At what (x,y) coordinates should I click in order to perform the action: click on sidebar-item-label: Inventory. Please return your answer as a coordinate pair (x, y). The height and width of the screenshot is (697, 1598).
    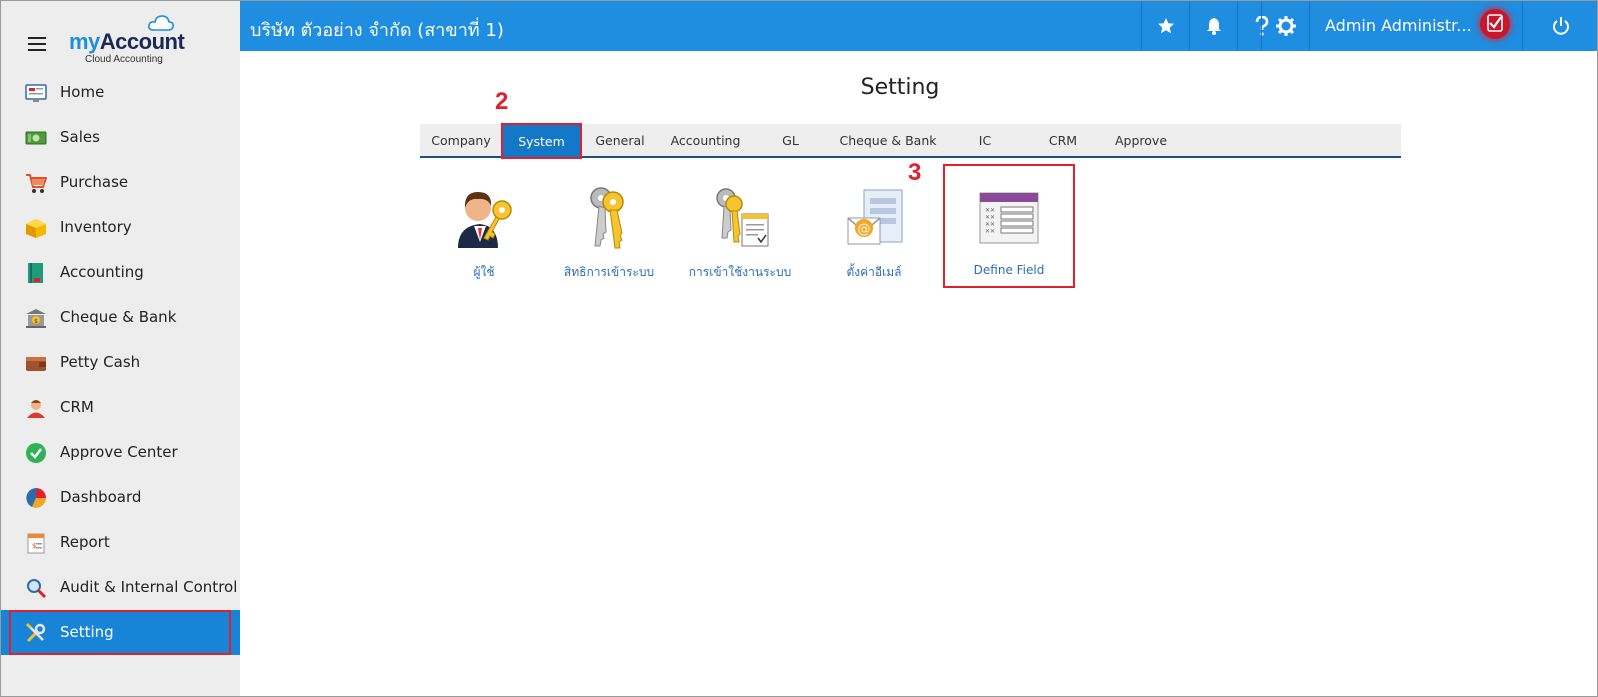
    Looking at the image, I should click on (96, 227).